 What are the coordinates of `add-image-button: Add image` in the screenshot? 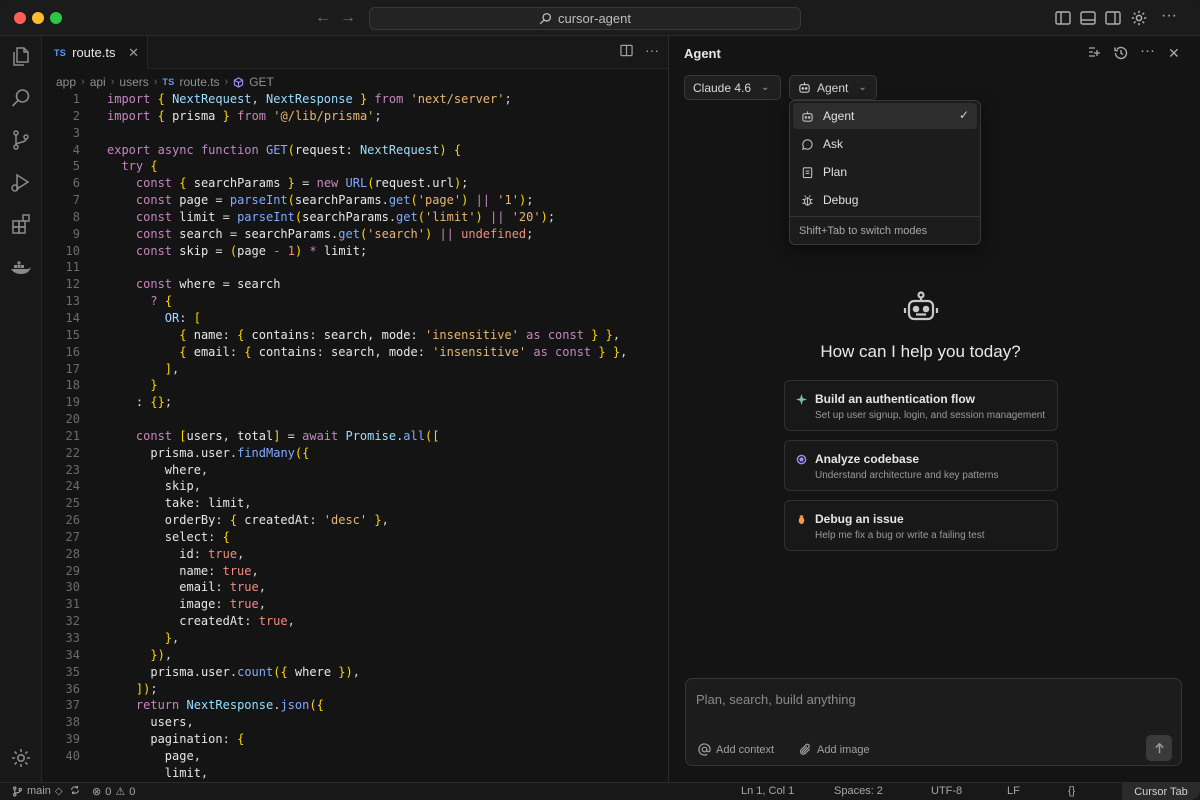 It's located at (834, 749).